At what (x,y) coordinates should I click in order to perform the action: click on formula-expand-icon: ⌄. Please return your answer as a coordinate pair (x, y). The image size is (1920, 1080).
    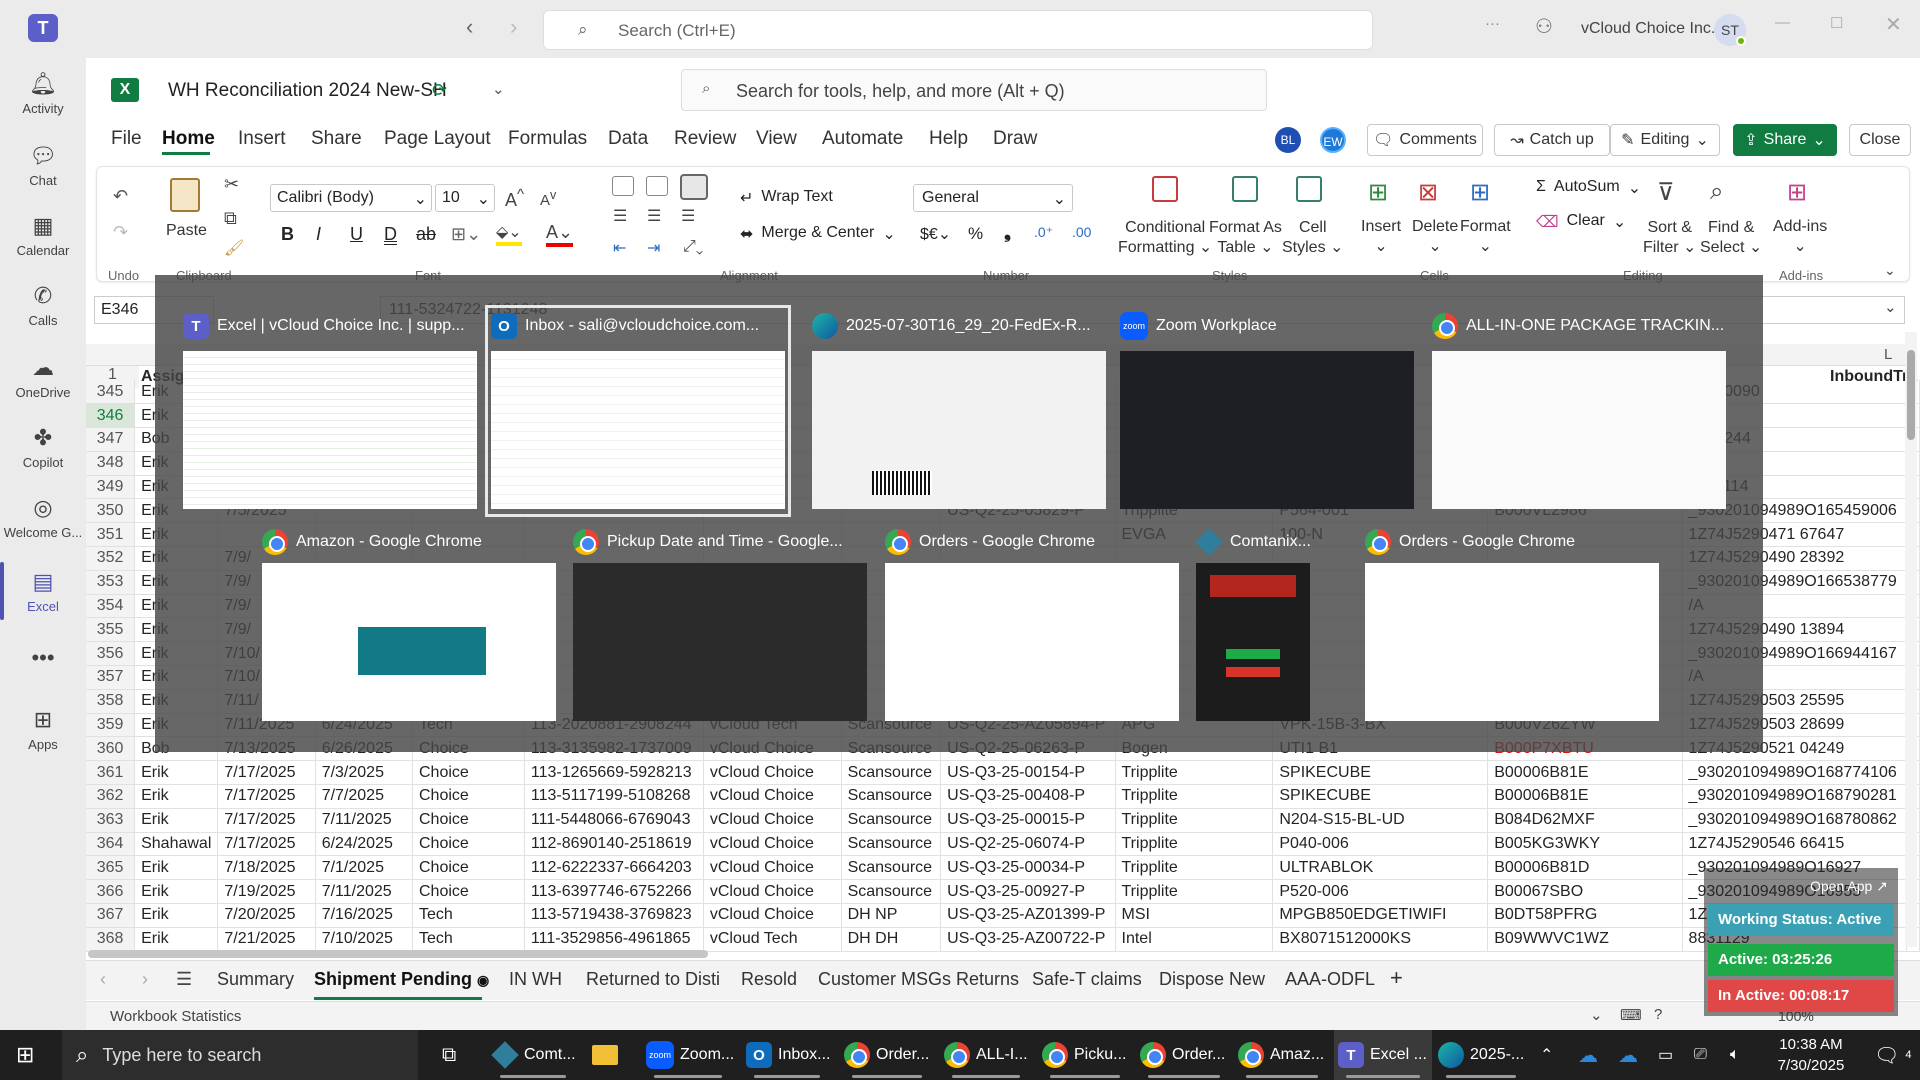
    Looking at the image, I should click on (1890, 307).